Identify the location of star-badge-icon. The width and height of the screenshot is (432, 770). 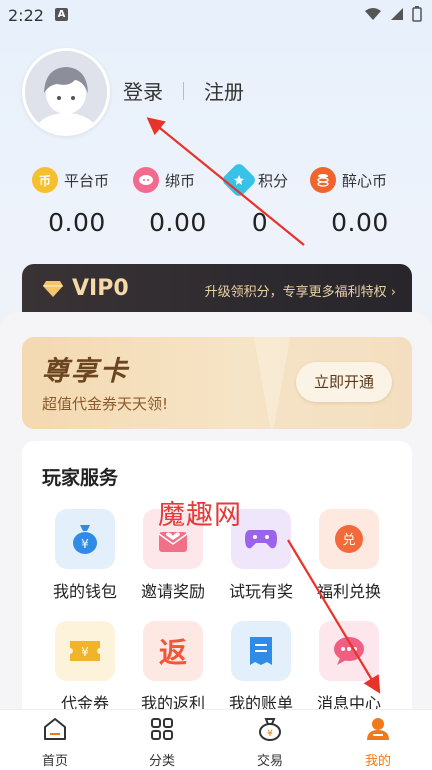
(239, 180).